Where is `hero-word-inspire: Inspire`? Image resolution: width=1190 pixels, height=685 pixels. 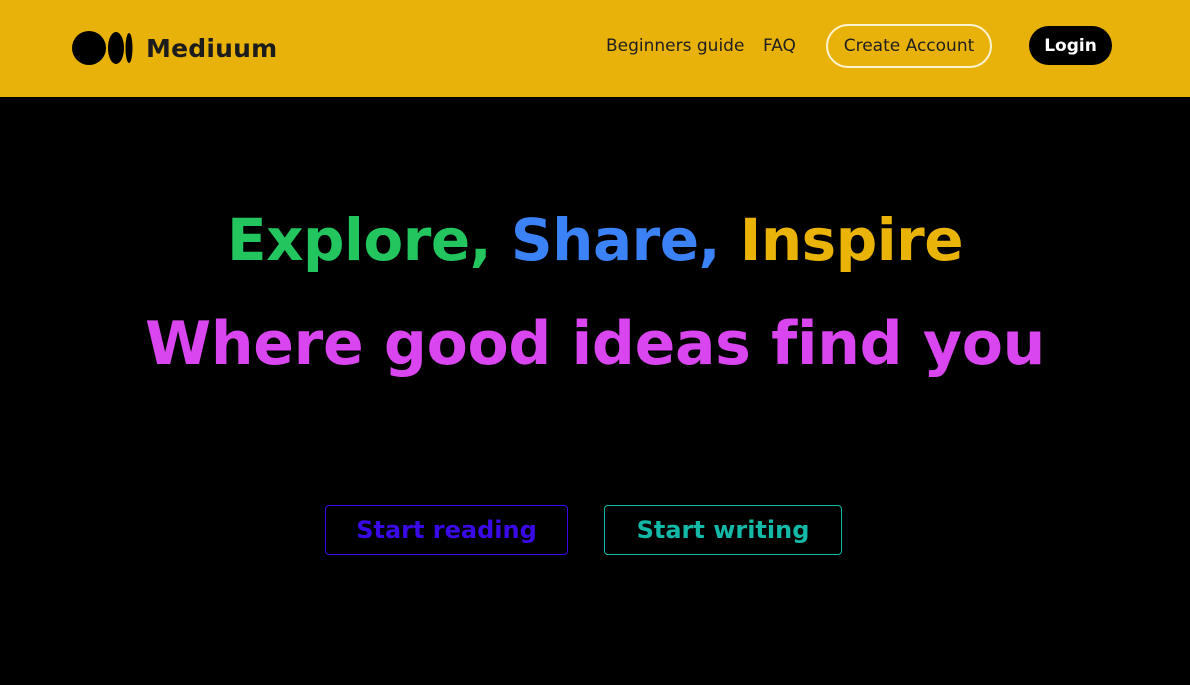 hero-word-inspire: Inspire is located at coordinates (851, 240).